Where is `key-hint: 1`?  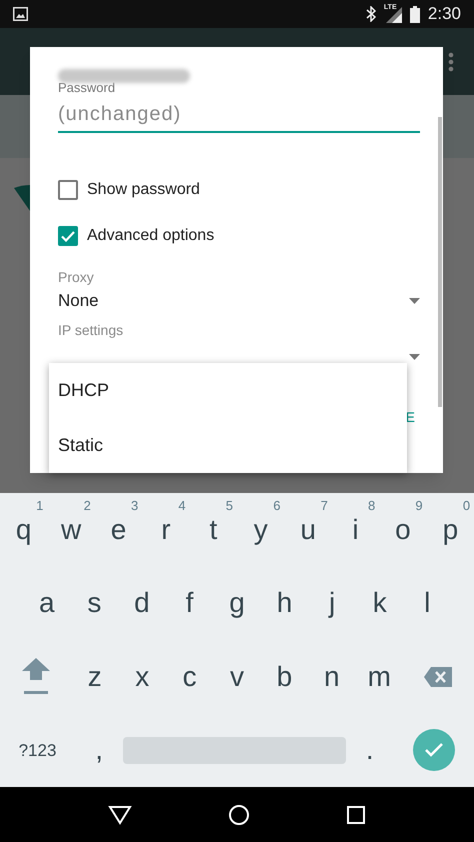 key-hint: 1 is located at coordinates (40, 505).